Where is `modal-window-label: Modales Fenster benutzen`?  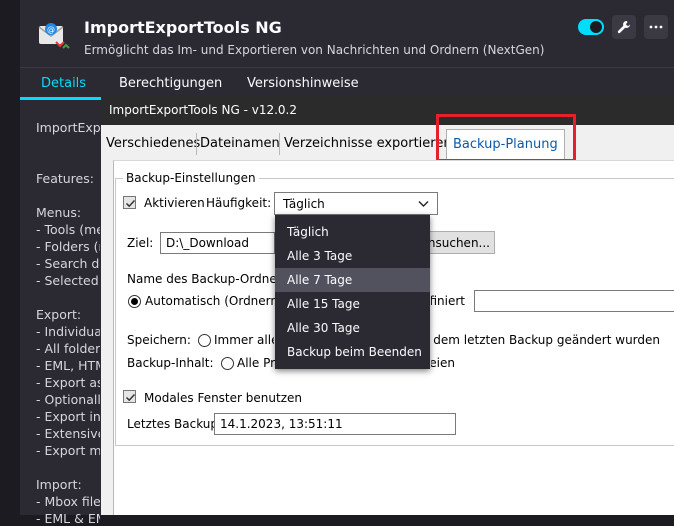
modal-window-label: Modales Fenster benutzen is located at coordinates (223, 398).